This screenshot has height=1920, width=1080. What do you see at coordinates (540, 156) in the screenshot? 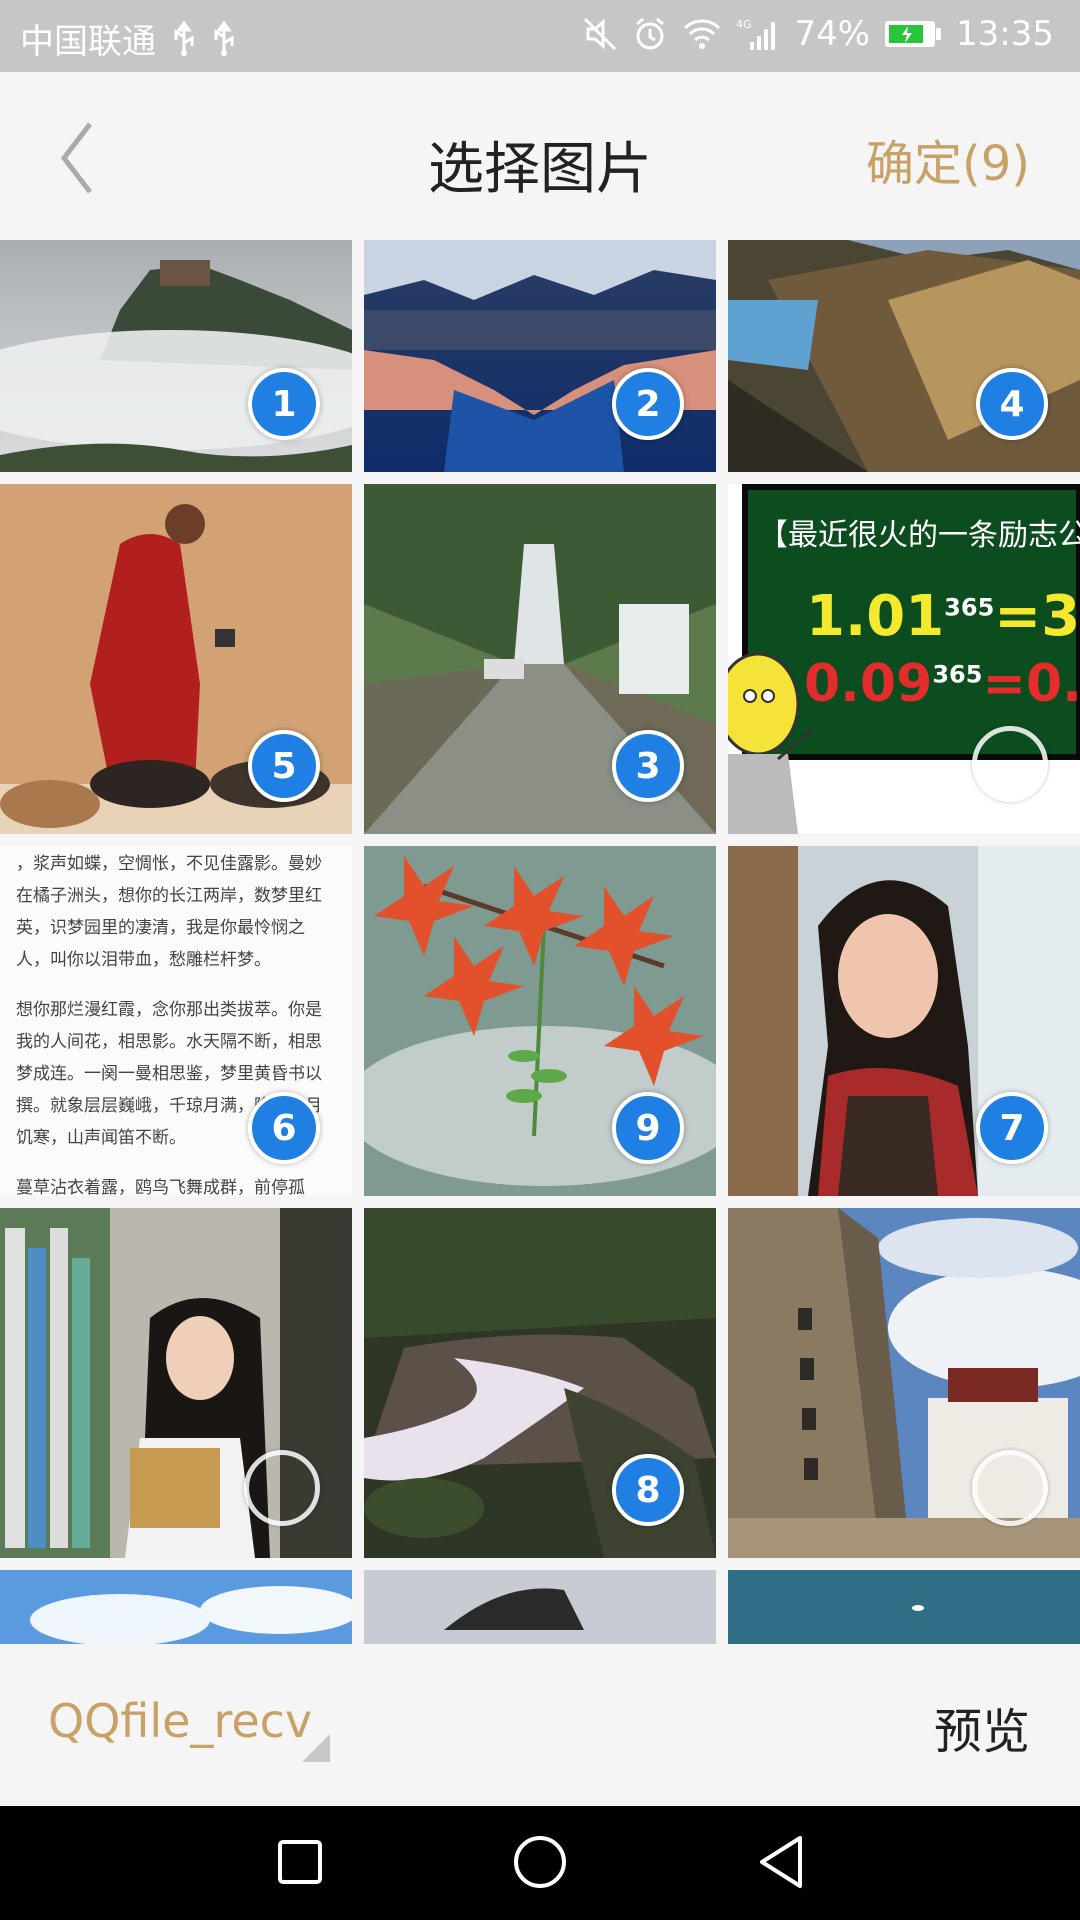
I see `header: 选择图片 确定(9)` at bounding box center [540, 156].